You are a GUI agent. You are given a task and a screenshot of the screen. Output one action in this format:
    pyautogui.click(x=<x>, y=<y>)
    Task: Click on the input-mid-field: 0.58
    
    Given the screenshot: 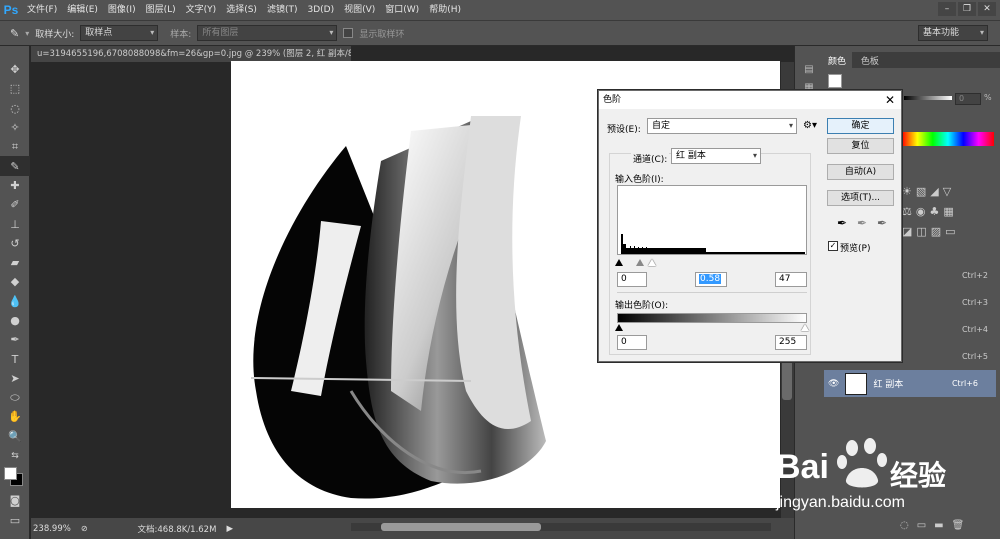 What is the action you would take?
    pyautogui.click(x=711, y=279)
    